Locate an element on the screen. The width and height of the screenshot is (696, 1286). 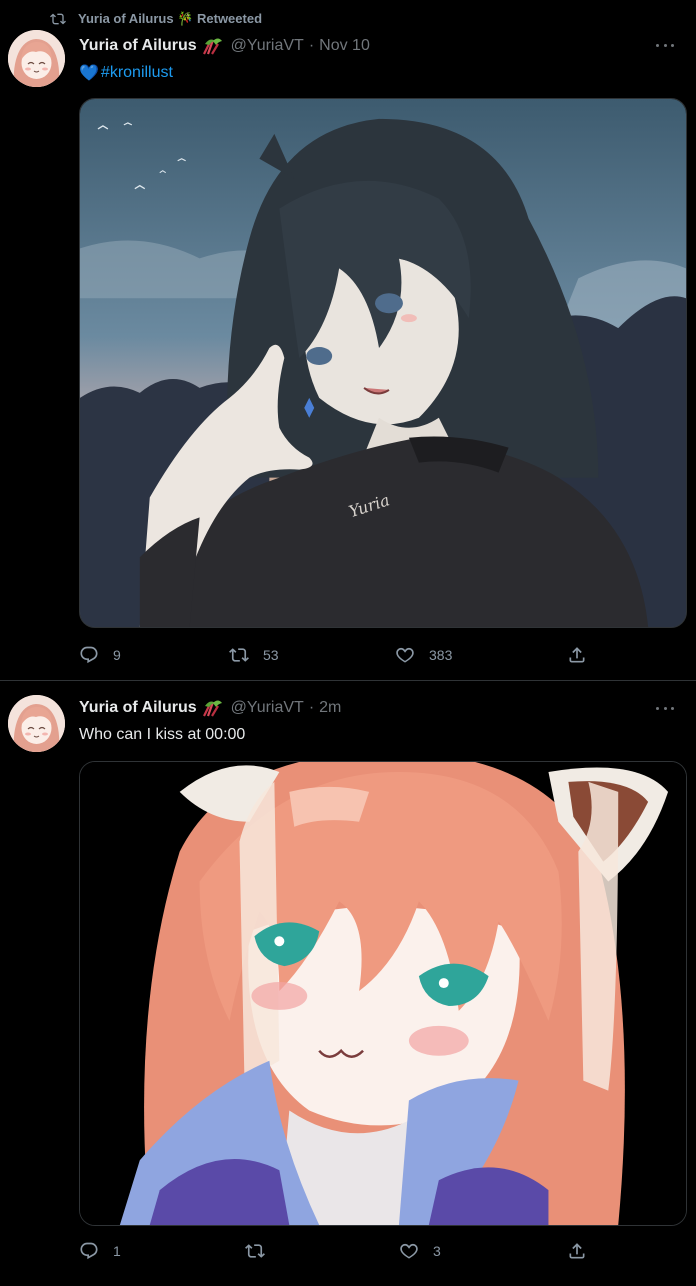
like-count: 383 is located at coordinates (441, 655).